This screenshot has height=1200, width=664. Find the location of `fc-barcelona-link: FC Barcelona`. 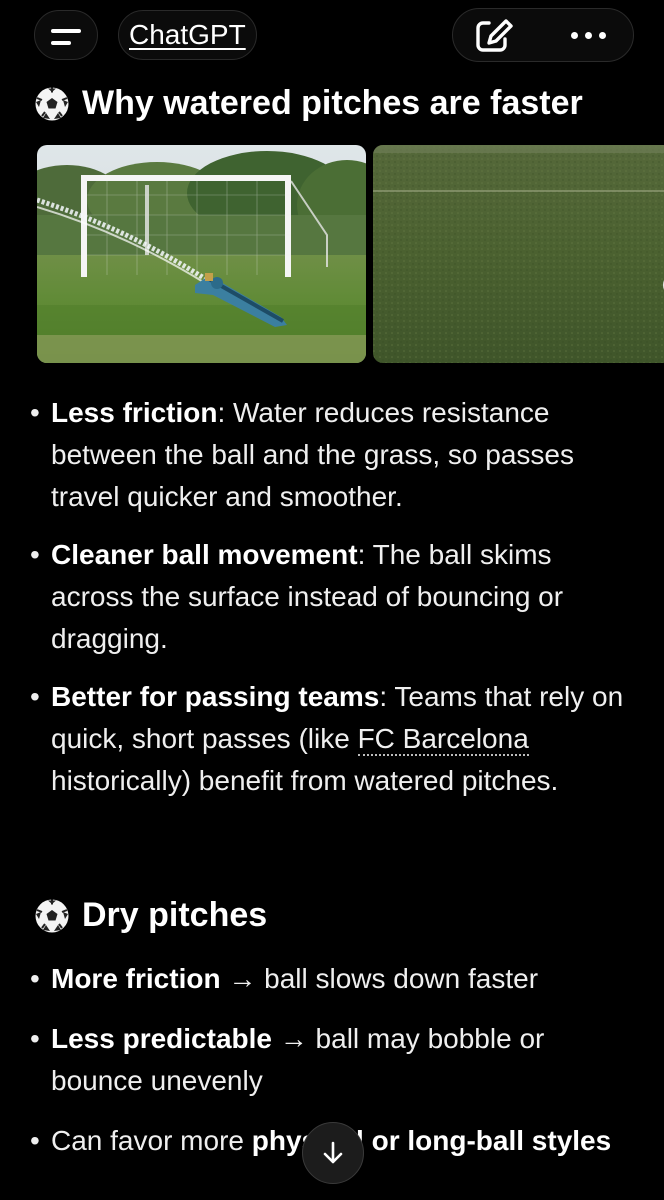

fc-barcelona-link: FC Barcelona is located at coordinates (443, 739).